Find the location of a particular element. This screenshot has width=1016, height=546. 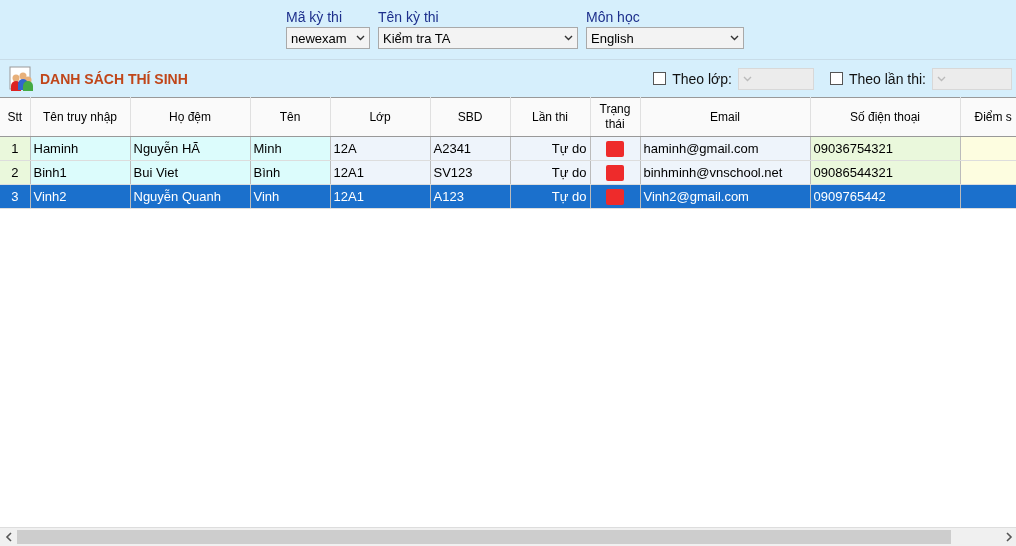

scroll-left-icon is located at coordinates (9, 537).